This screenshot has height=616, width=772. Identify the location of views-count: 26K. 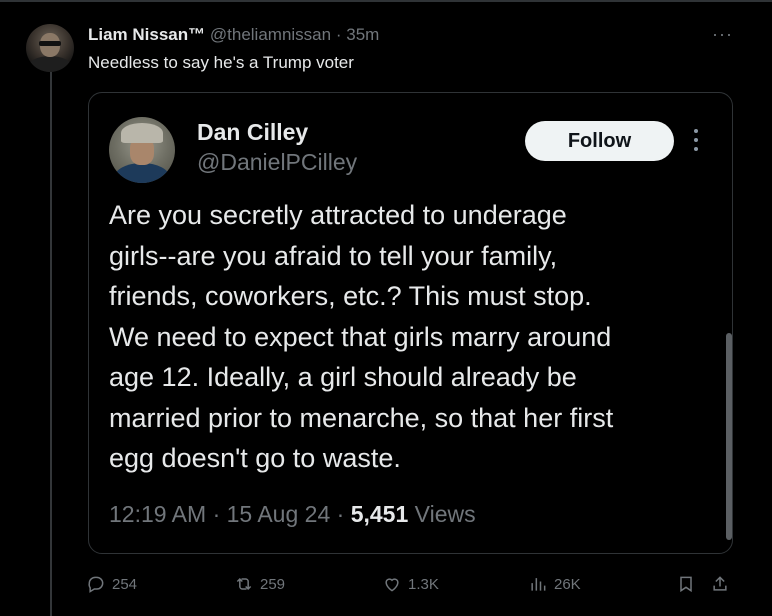
(567, 584).